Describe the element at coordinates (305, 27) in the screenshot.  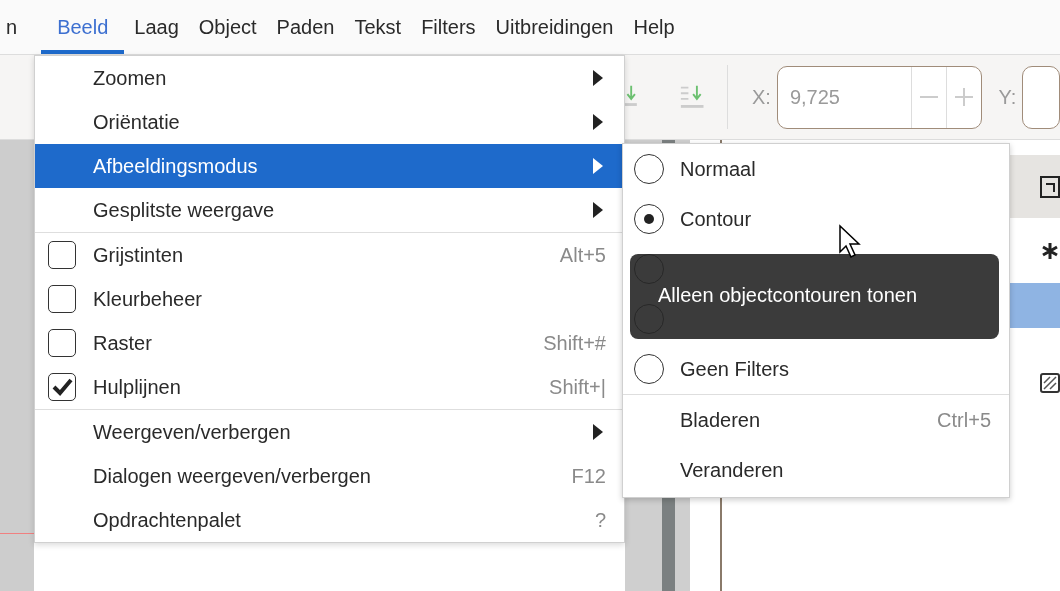
I see `menu-item: Paden` at that location.